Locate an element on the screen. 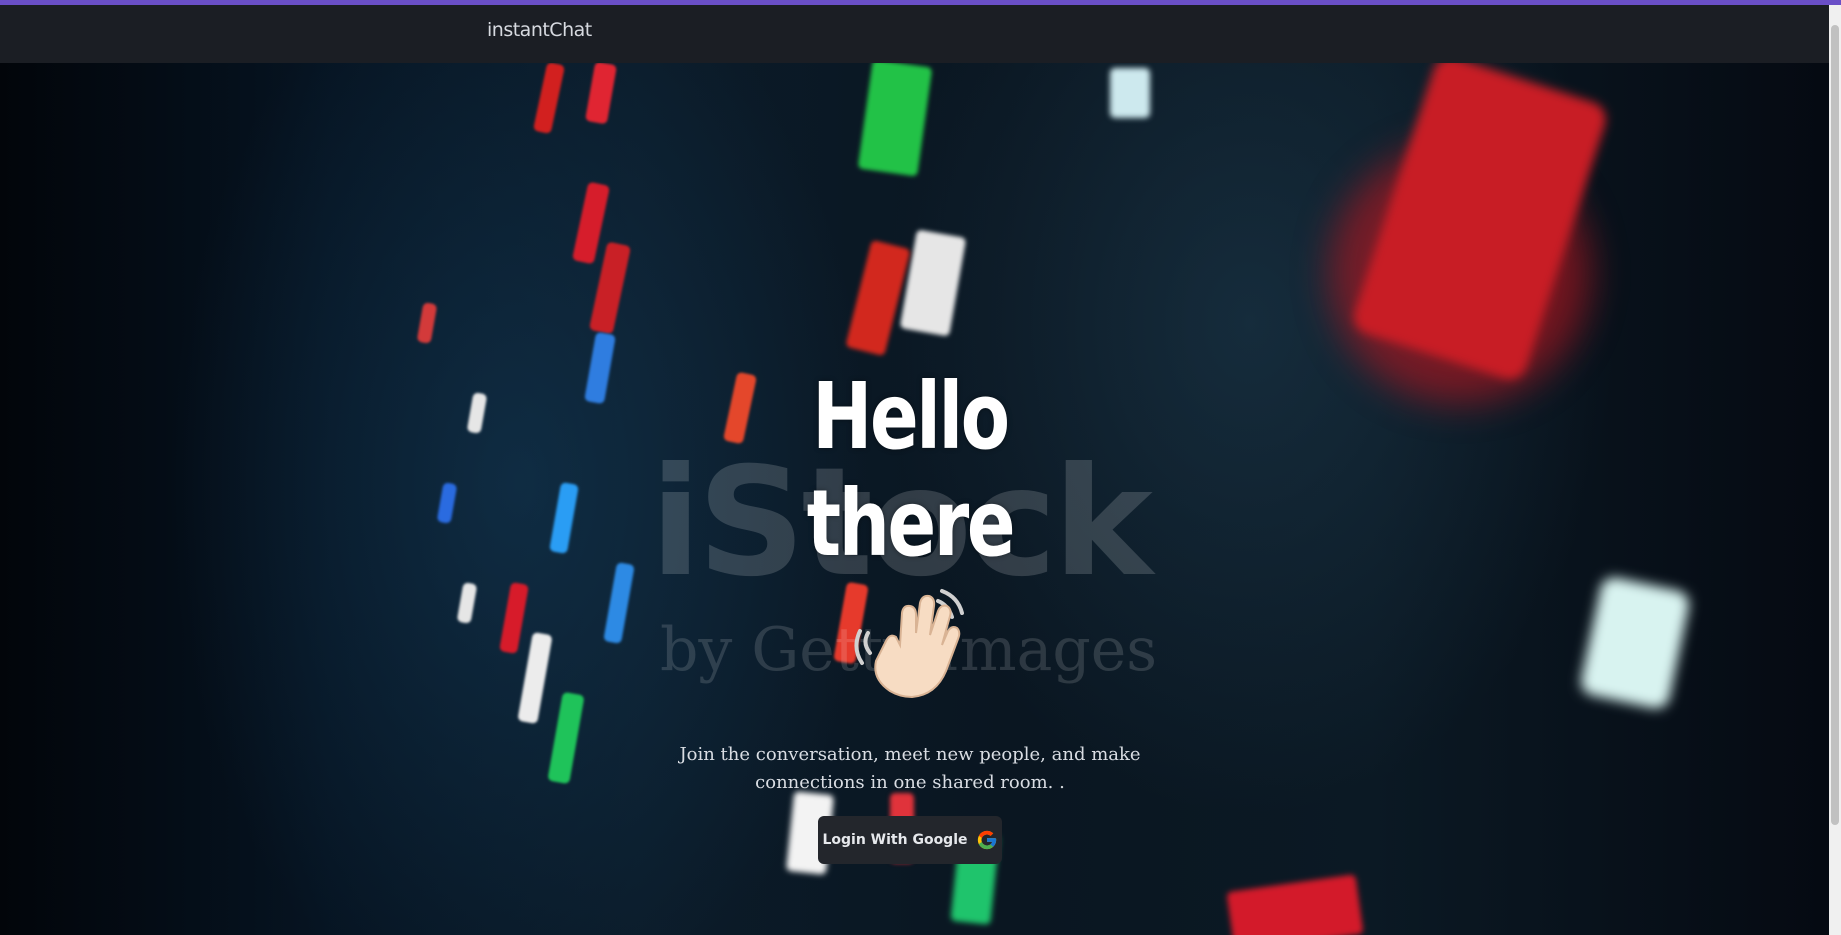 The image size is (1841, 935). login-button-label: Login With Google is located at coordinates (895, 840).